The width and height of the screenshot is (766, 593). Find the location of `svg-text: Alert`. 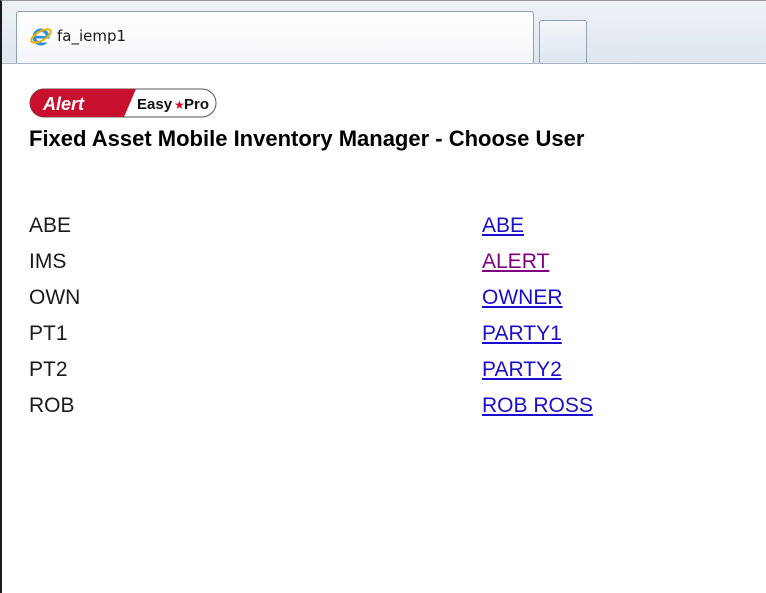

svg-text: Alert is located at coordinates (63, 104).